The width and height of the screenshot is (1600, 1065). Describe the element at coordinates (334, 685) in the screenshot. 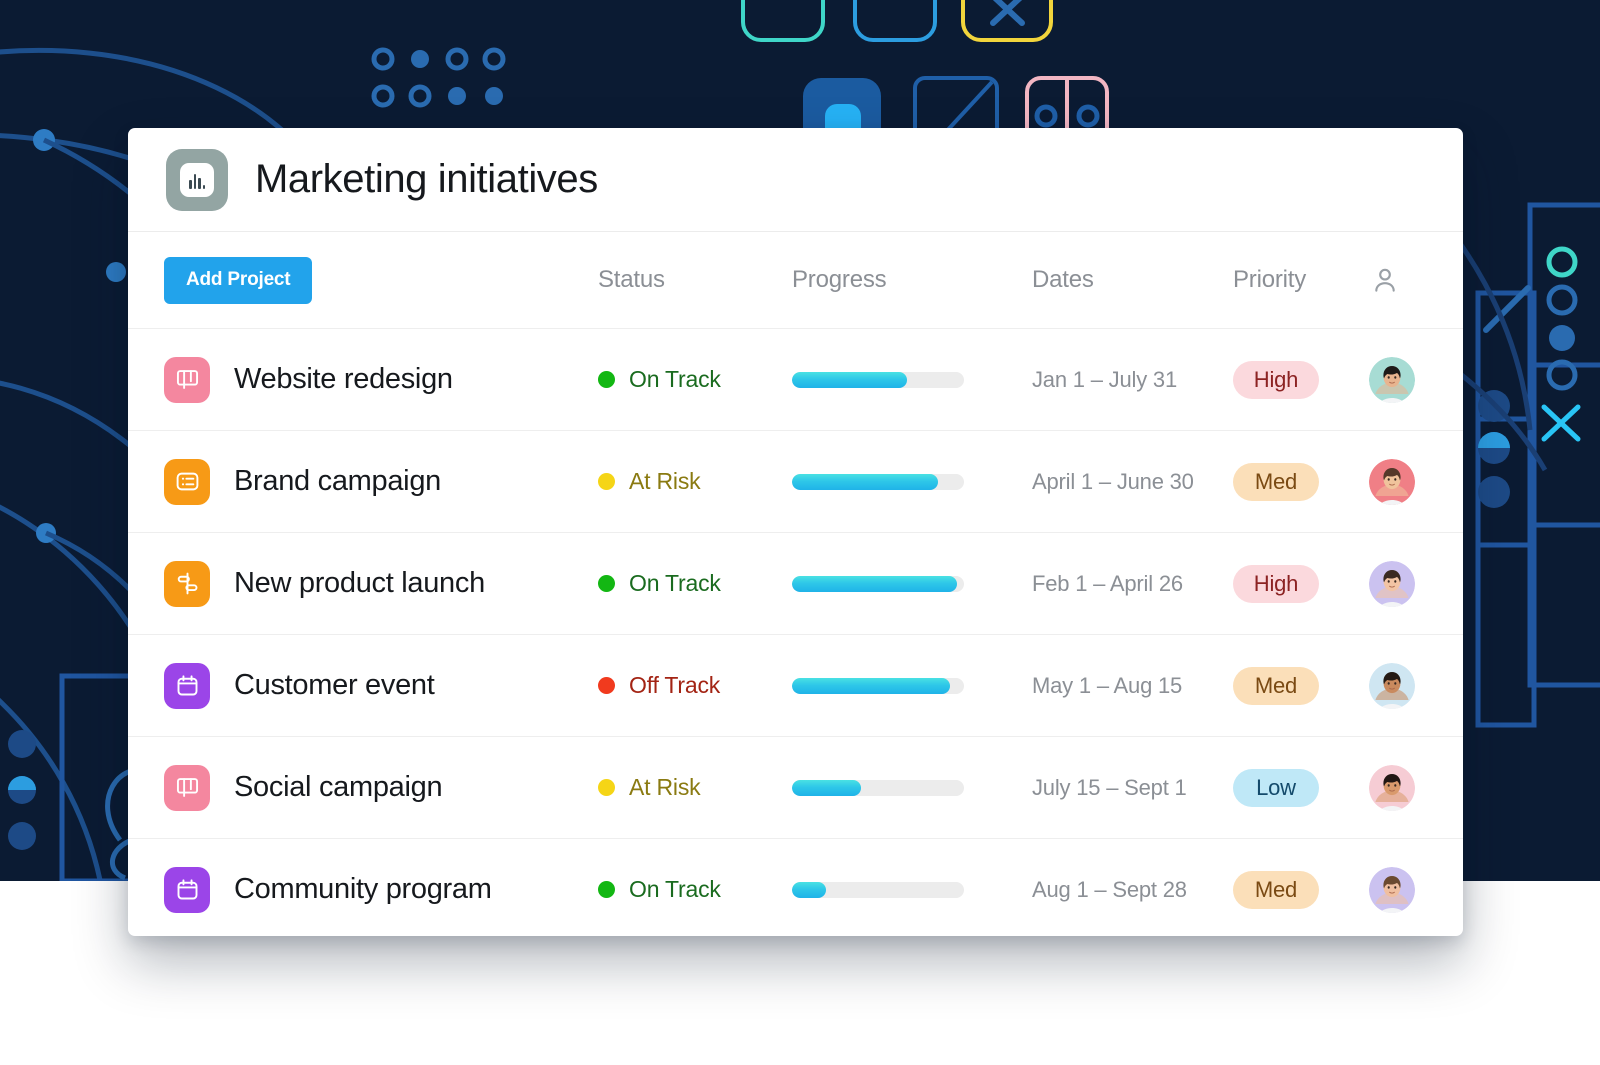

I see `project-name-label: Customer event` at that location.